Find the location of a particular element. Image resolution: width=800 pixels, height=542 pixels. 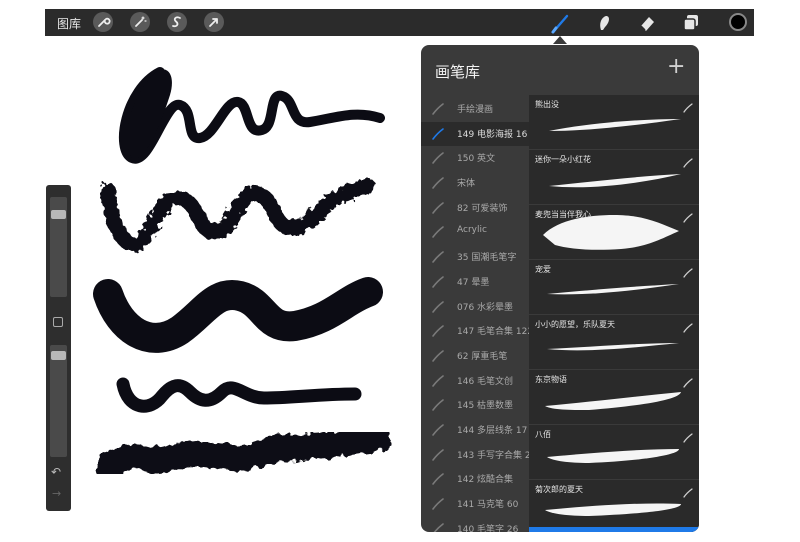

category-item: 150 英文 is located at coordinates (475, 158).